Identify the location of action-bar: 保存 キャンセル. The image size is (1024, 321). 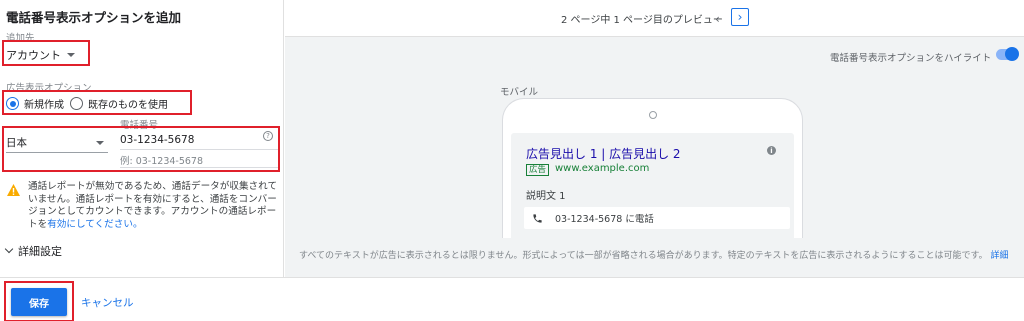
(512, 299).